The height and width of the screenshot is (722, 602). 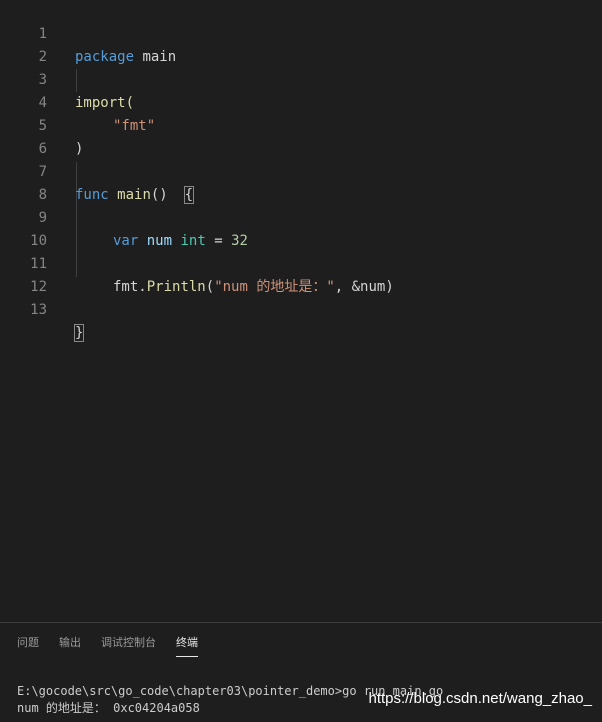 I want to click on line-number: 13, so click(x=38, y=310).